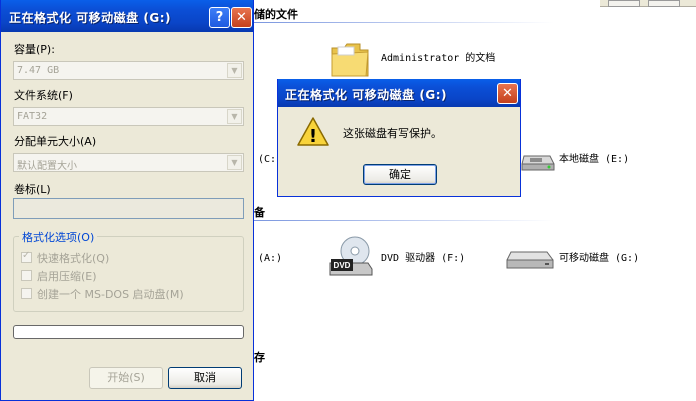  What do you see at coordinates (423, 258) in the screenshot?
I see `dvd-drive-label: DVD 驱动器 (F:)` at bounding box center [423, 258].